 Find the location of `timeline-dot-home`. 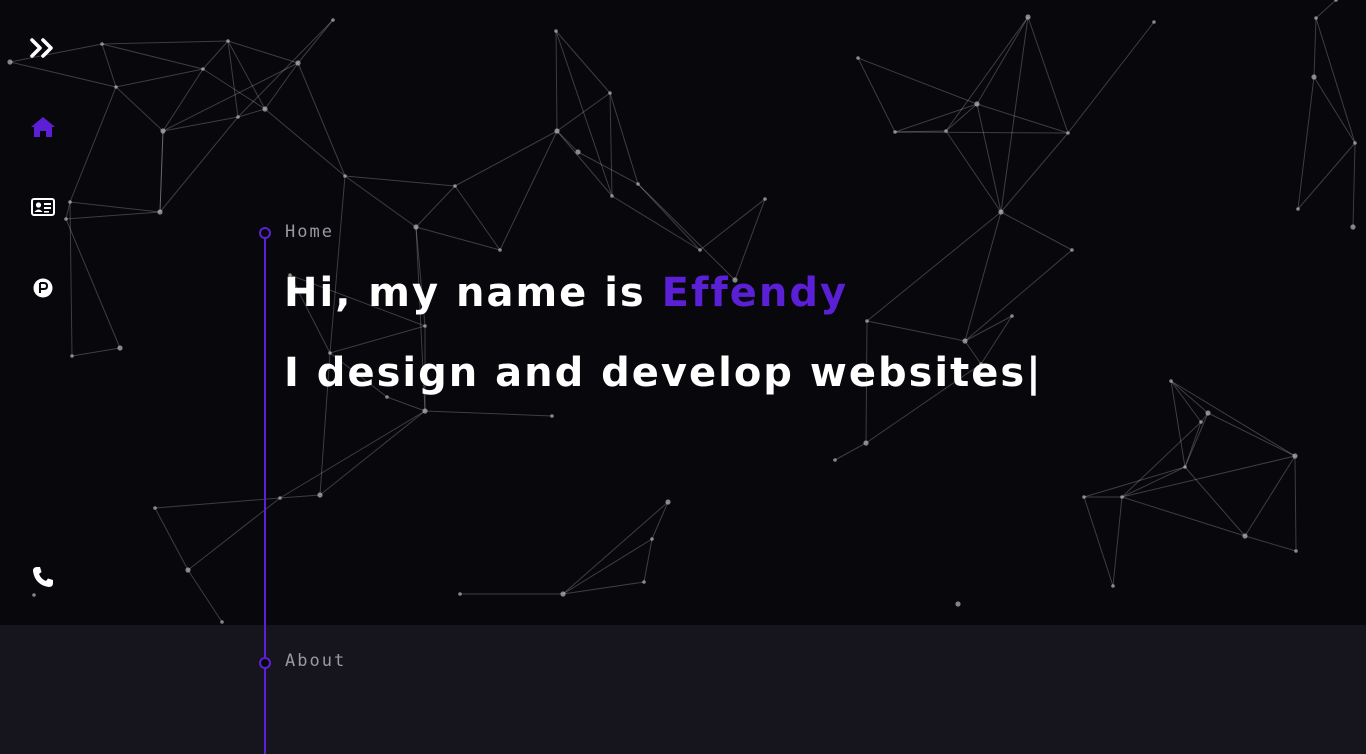

timeline-dot-home is located at coordinates (265, 233).